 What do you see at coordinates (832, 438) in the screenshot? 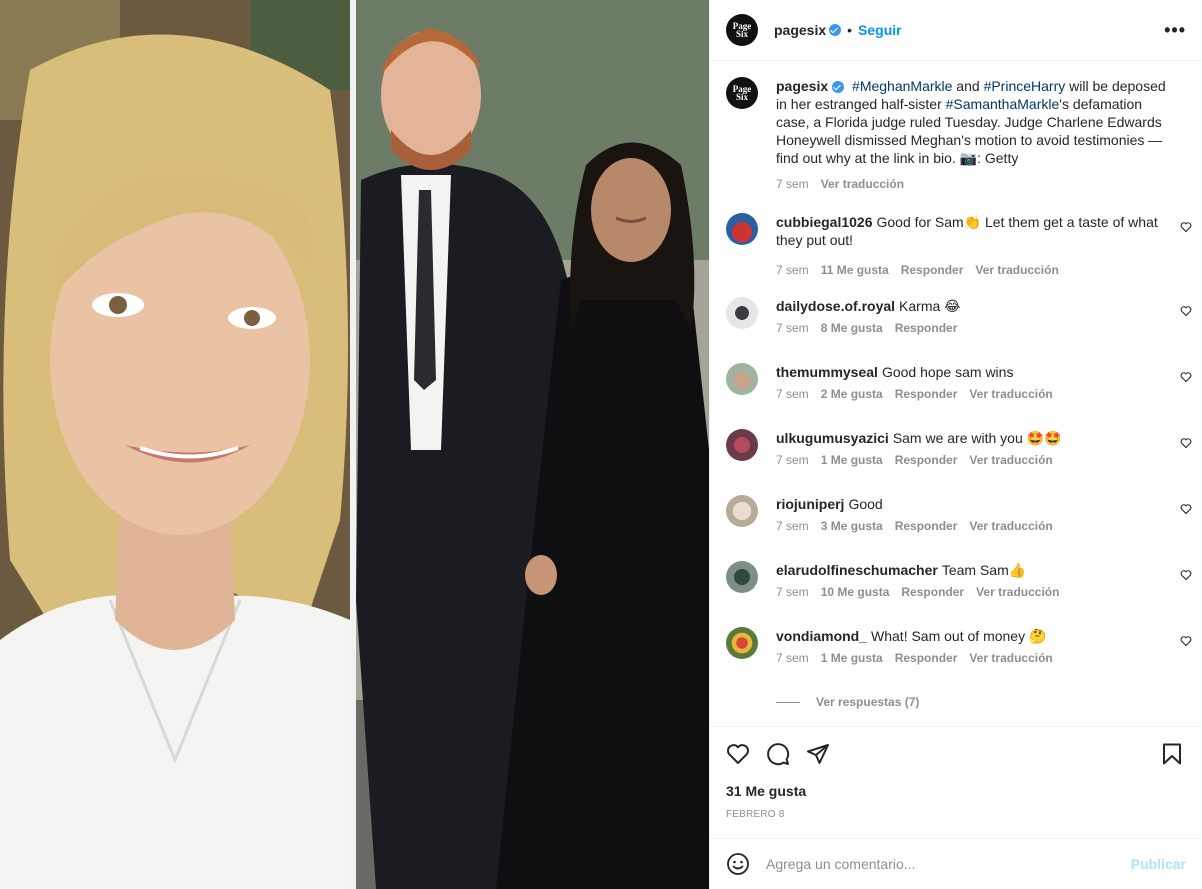
I see `comment-username: ulkugumusyazici` at bounding box center [832, 438].